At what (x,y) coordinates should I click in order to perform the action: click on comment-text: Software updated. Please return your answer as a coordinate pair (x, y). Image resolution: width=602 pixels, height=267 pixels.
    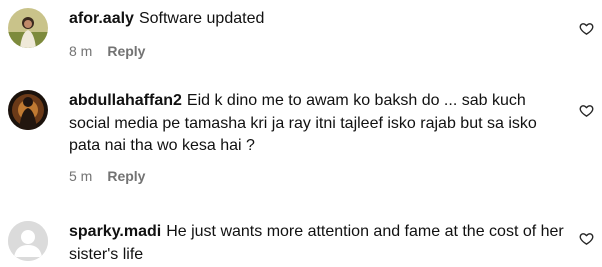
    Looking at the image, I should click on (201, 18).